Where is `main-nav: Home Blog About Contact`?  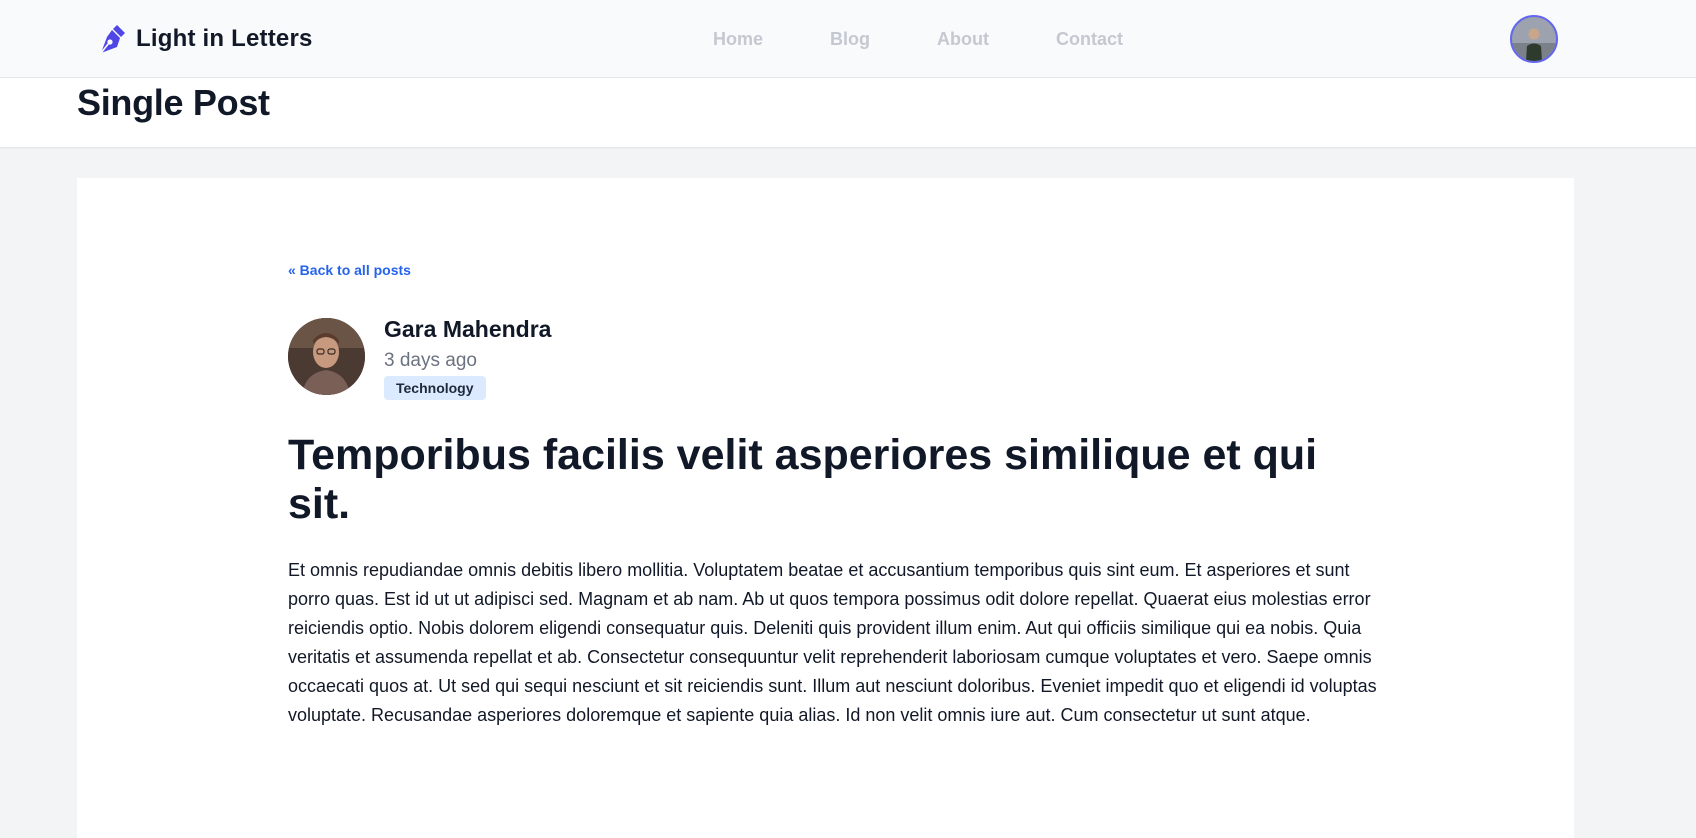
main-nav: Home Blog About Contact is located at coordinates (918, 39).